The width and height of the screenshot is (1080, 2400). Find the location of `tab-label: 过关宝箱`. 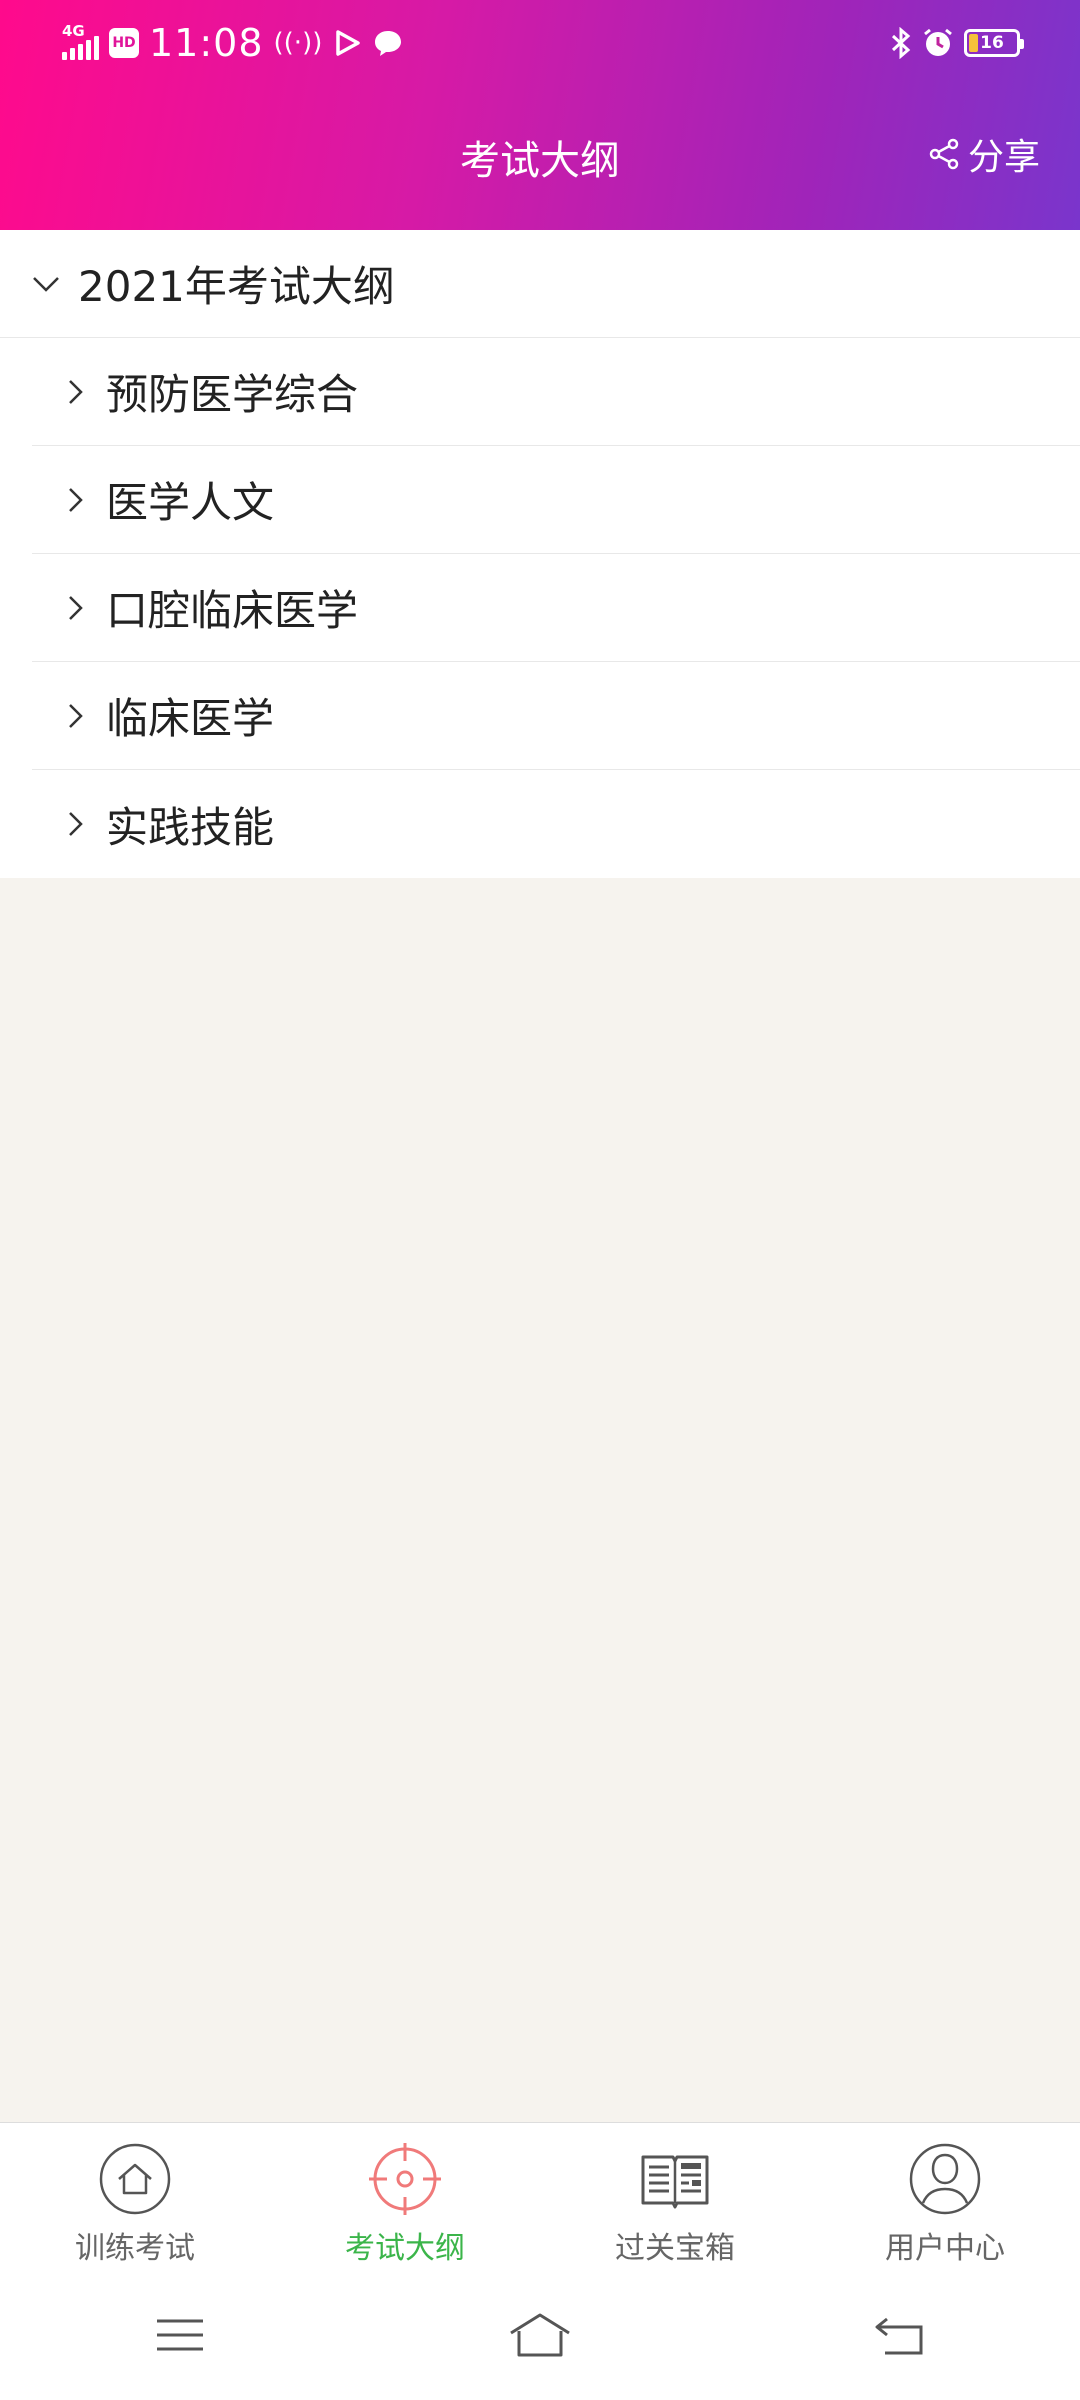

tab-label: 过关宝箱 is located at coordinates (675, 2248).